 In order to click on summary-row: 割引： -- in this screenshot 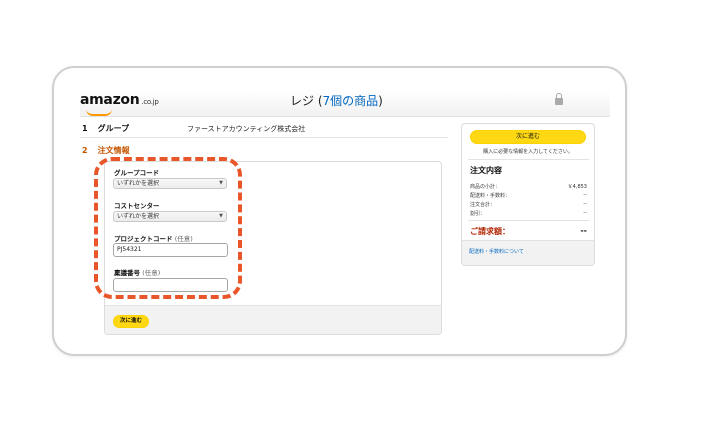, I will do `click(528, 213)`.